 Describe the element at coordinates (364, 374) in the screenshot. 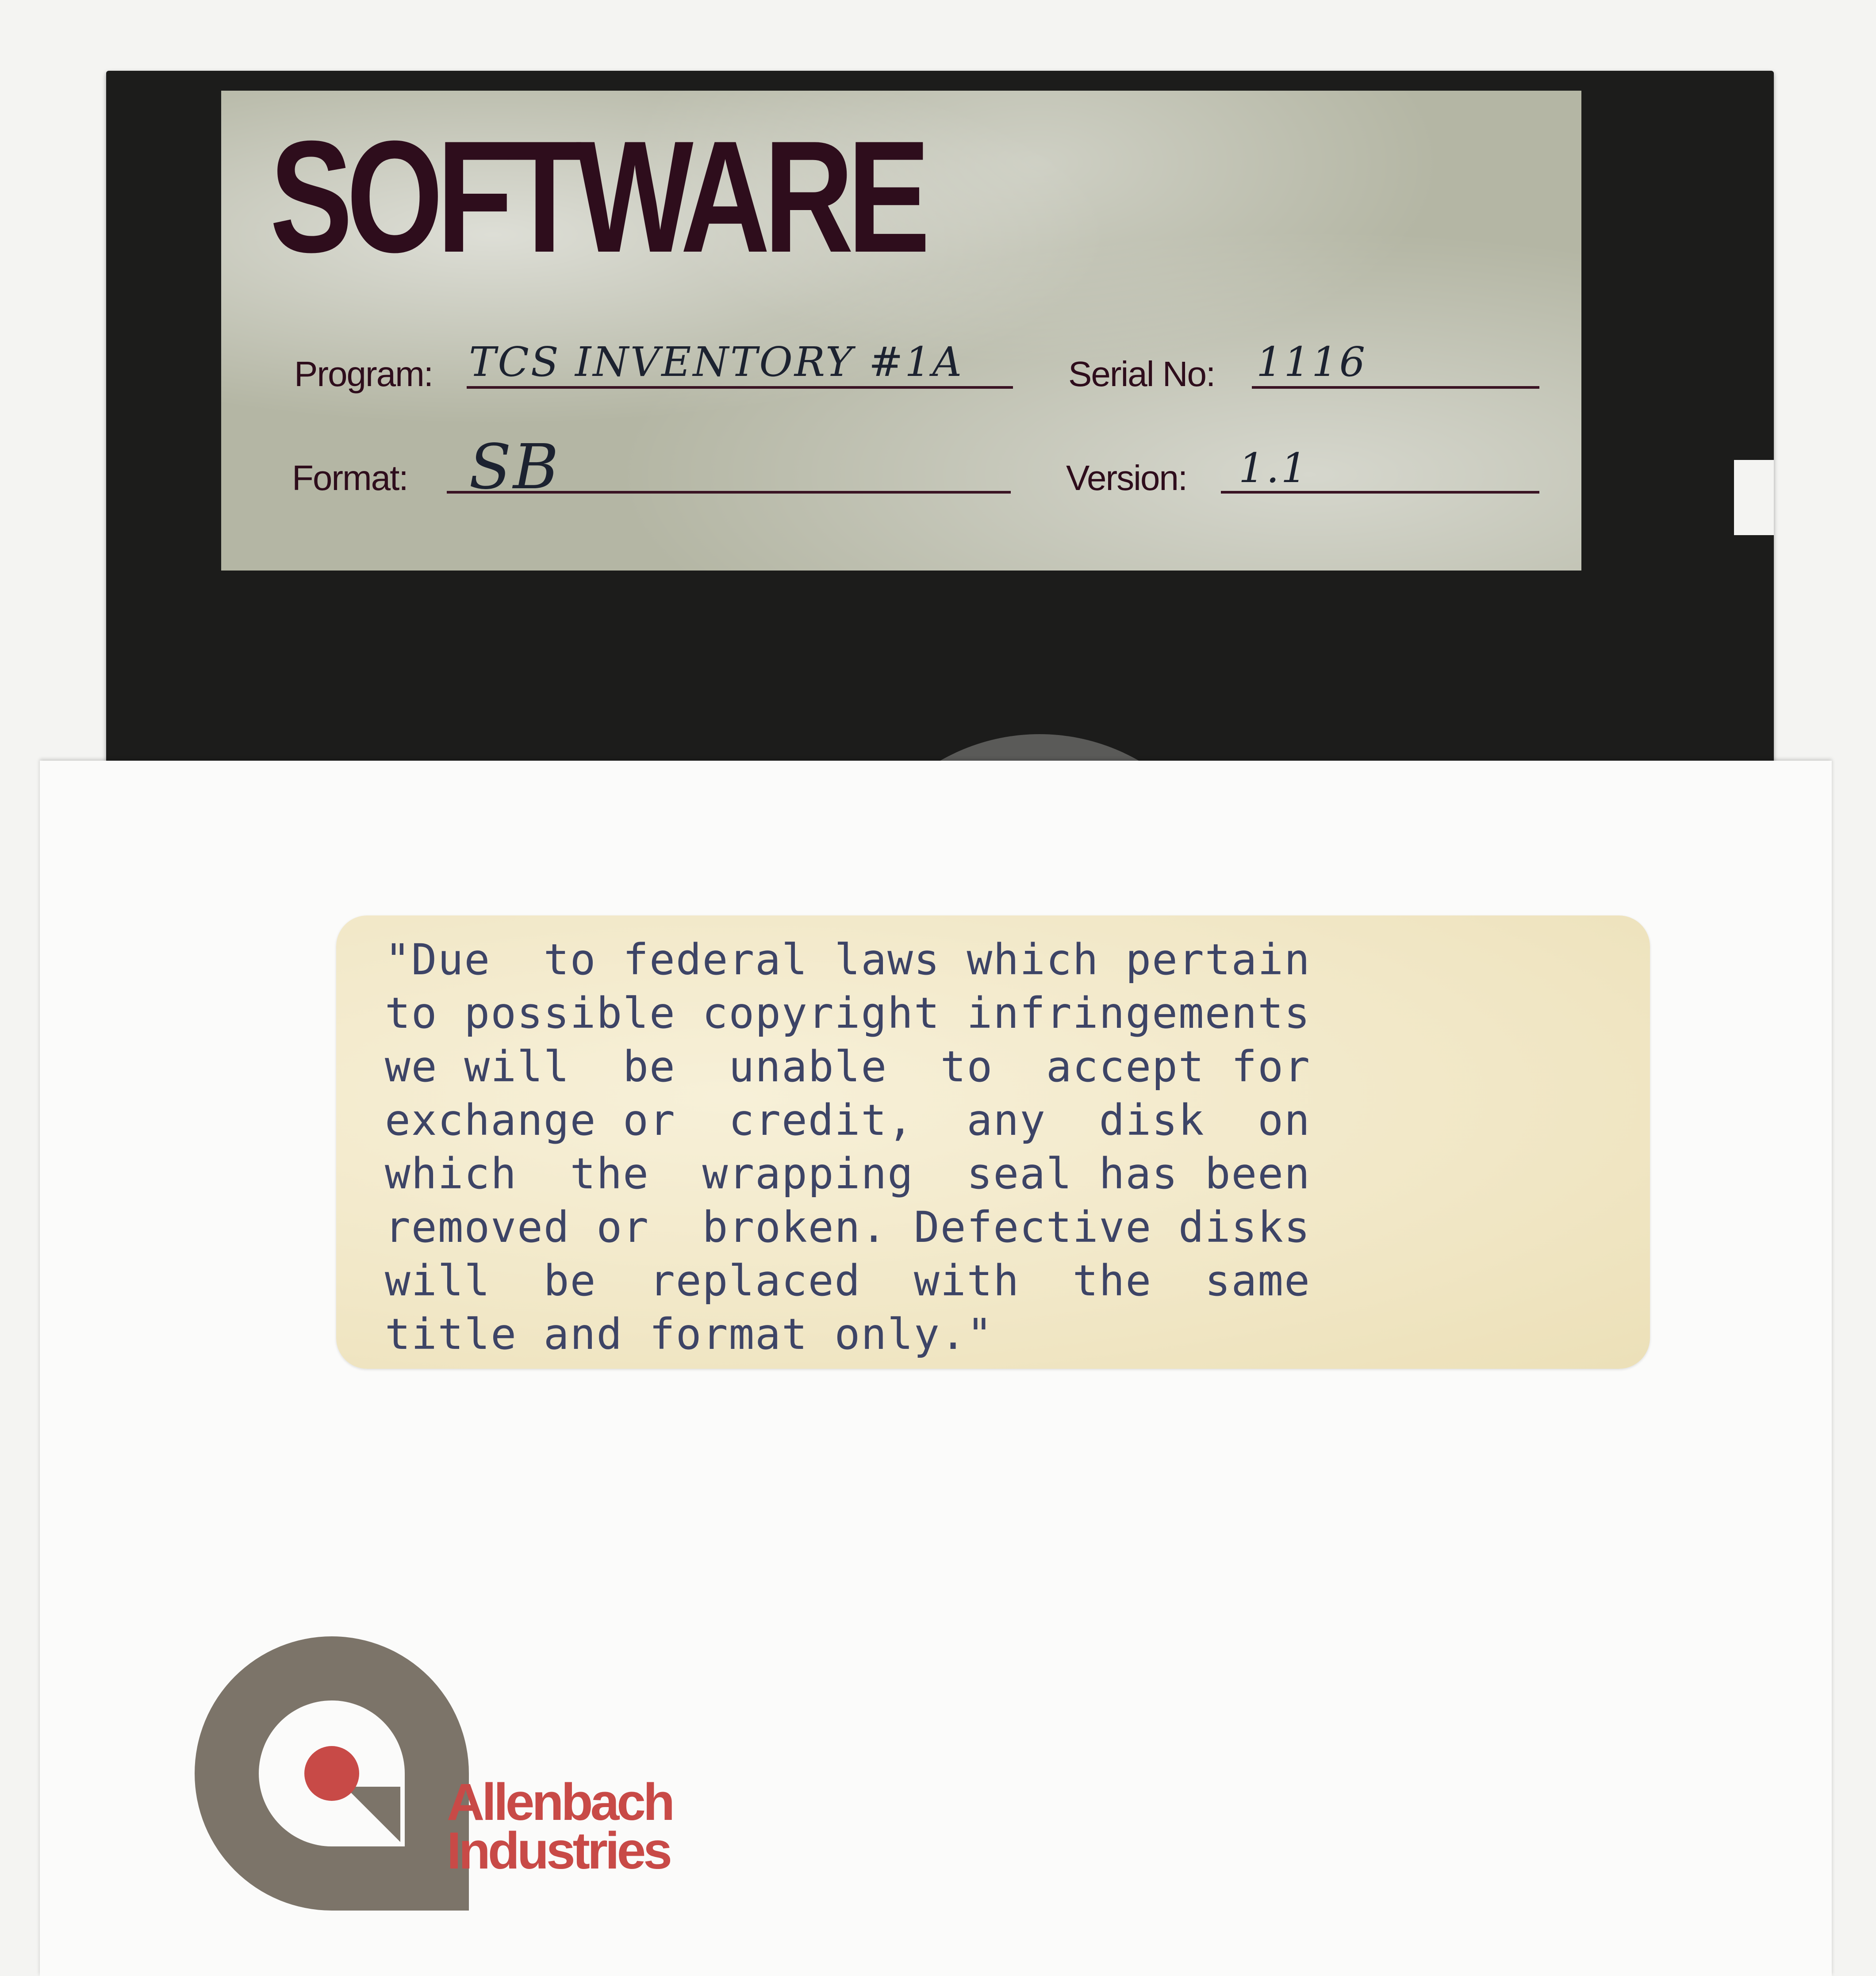

I see `program-label: Program:` at that location.